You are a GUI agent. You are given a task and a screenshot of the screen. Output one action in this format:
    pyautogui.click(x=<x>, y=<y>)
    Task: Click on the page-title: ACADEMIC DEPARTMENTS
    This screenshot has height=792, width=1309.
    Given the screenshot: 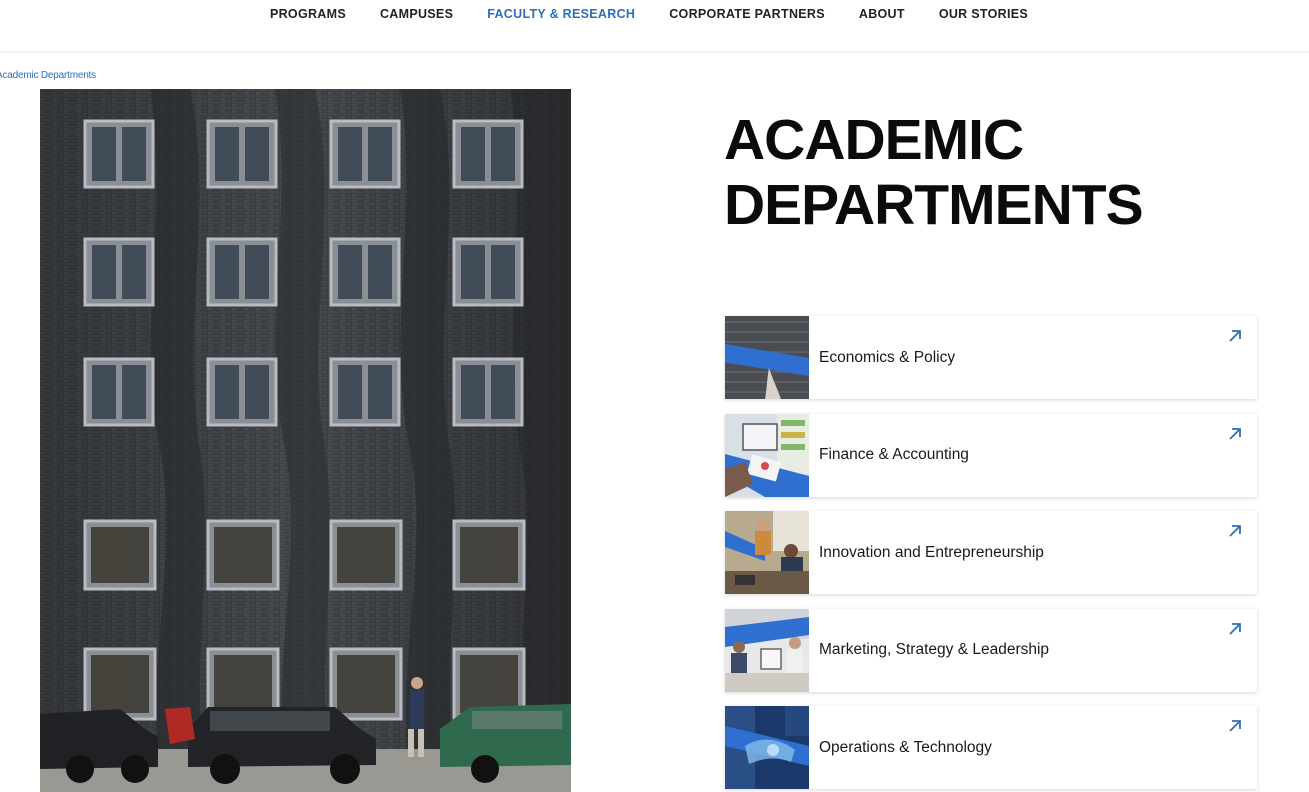 What is the action you would take?
    pyautogui.click(x=1004, y=173)
    